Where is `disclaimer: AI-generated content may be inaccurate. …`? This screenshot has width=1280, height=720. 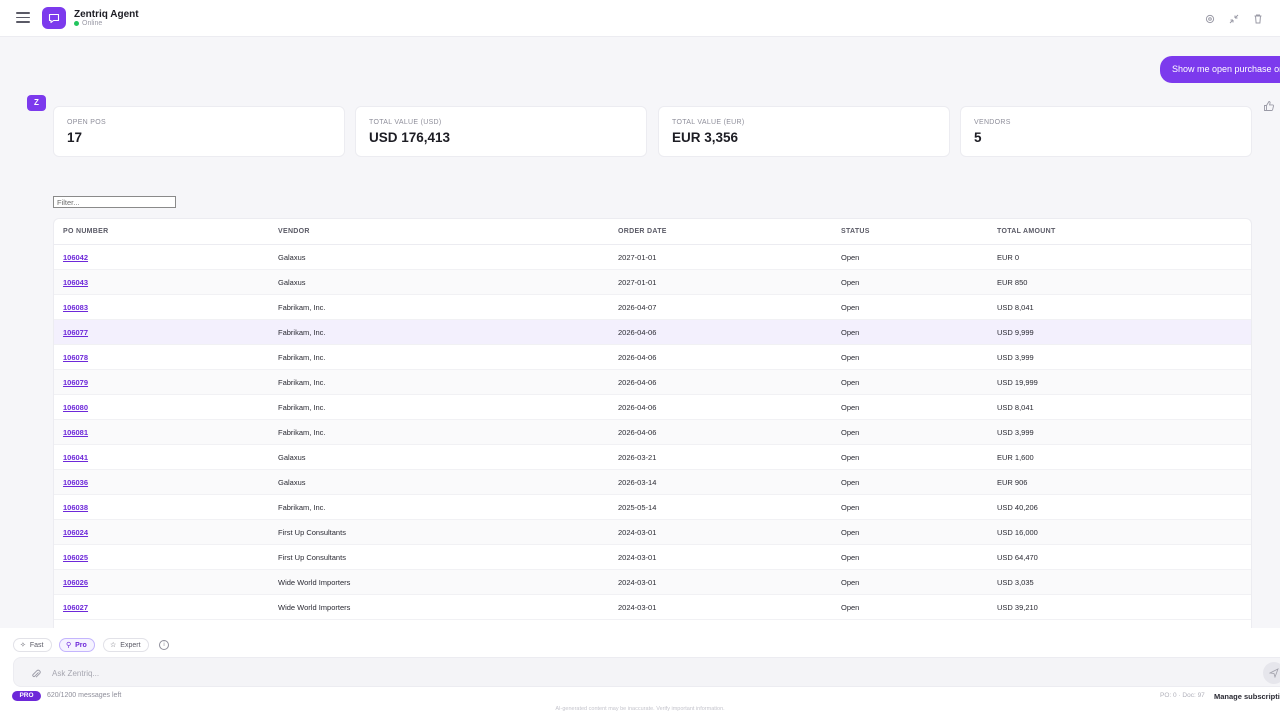 disclaimer: AI-generated content may be inaccurate. … is located at coordinates (640, 709).